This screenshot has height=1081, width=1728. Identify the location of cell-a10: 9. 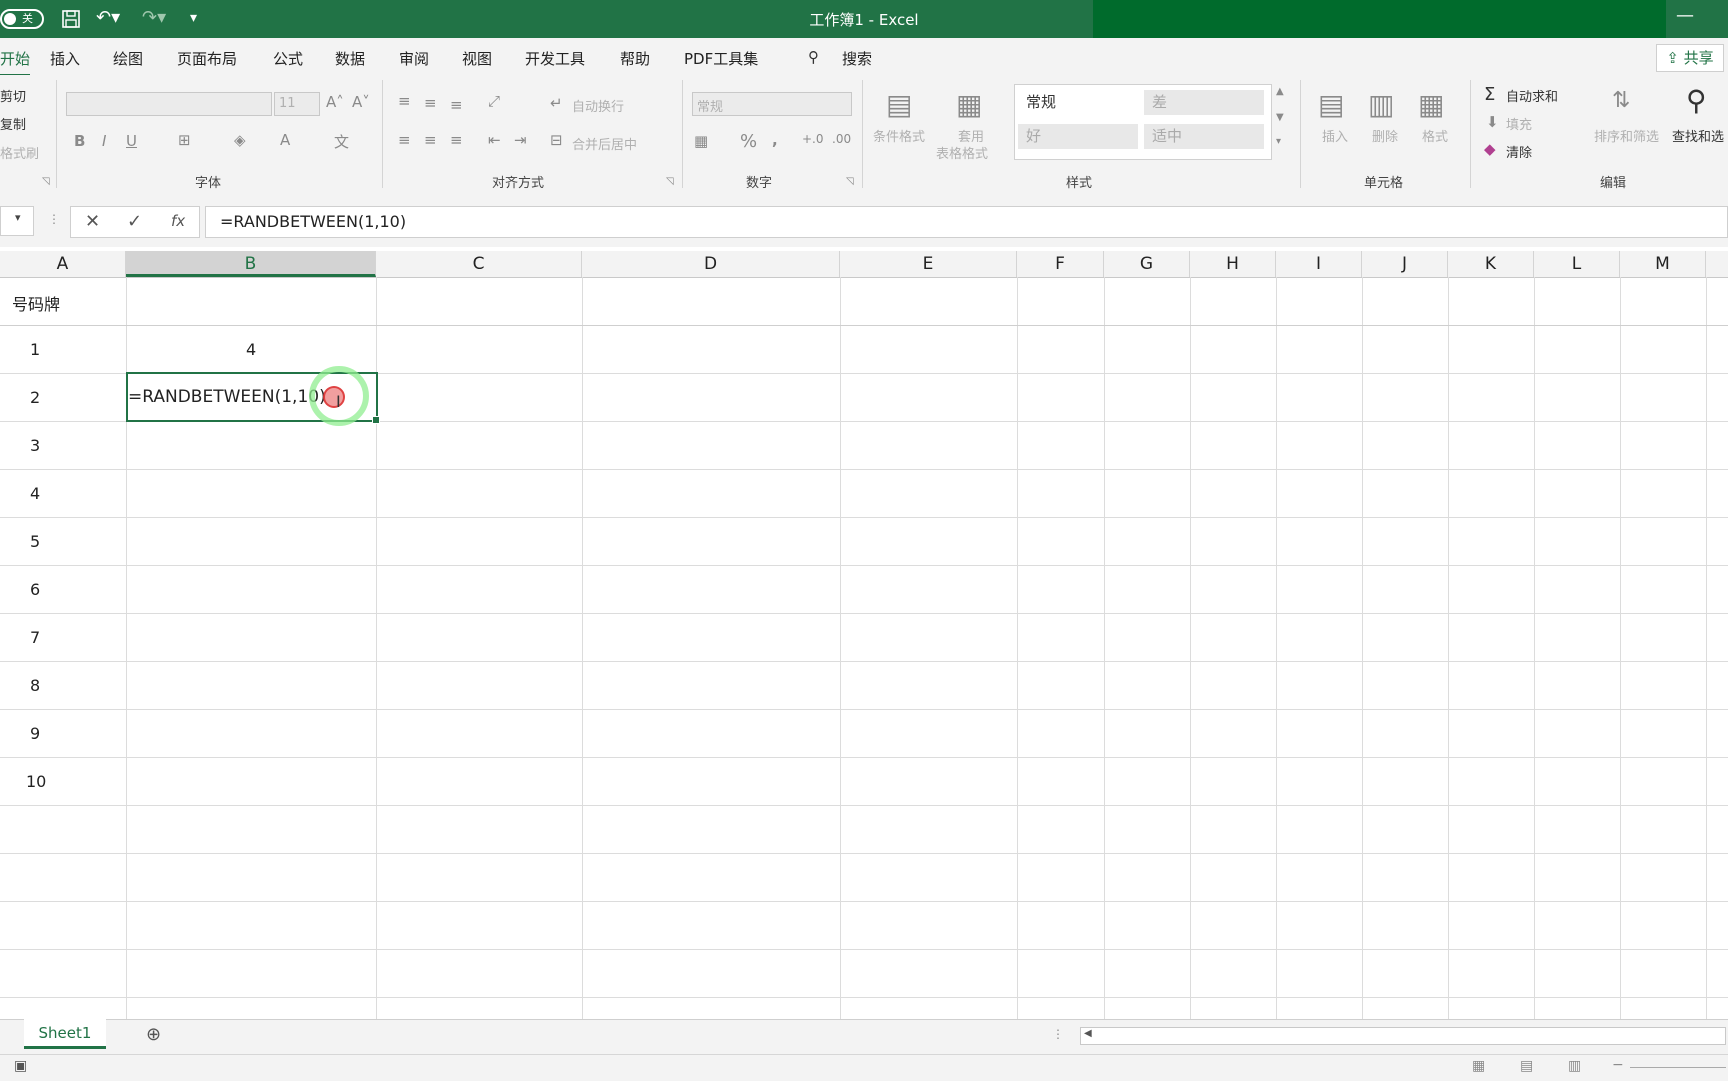
(35, 733).